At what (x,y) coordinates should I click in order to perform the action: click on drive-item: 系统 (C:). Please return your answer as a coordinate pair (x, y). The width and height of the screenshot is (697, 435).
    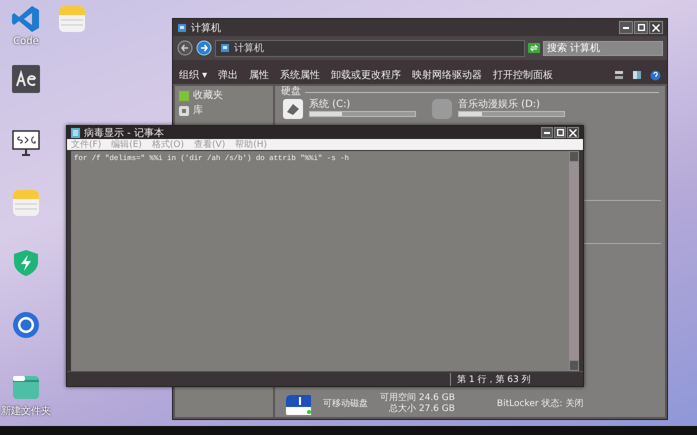
    Looking at the image, I should click on (349, 109).